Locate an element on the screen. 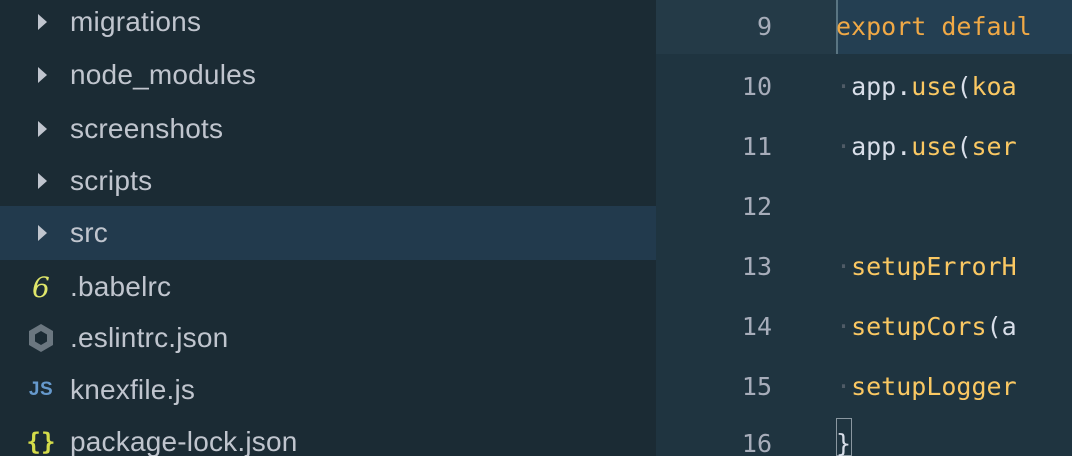 The height and width of the screenshot is (456, 1072). js-file-icon: JS is located at coordinates (41, 389).